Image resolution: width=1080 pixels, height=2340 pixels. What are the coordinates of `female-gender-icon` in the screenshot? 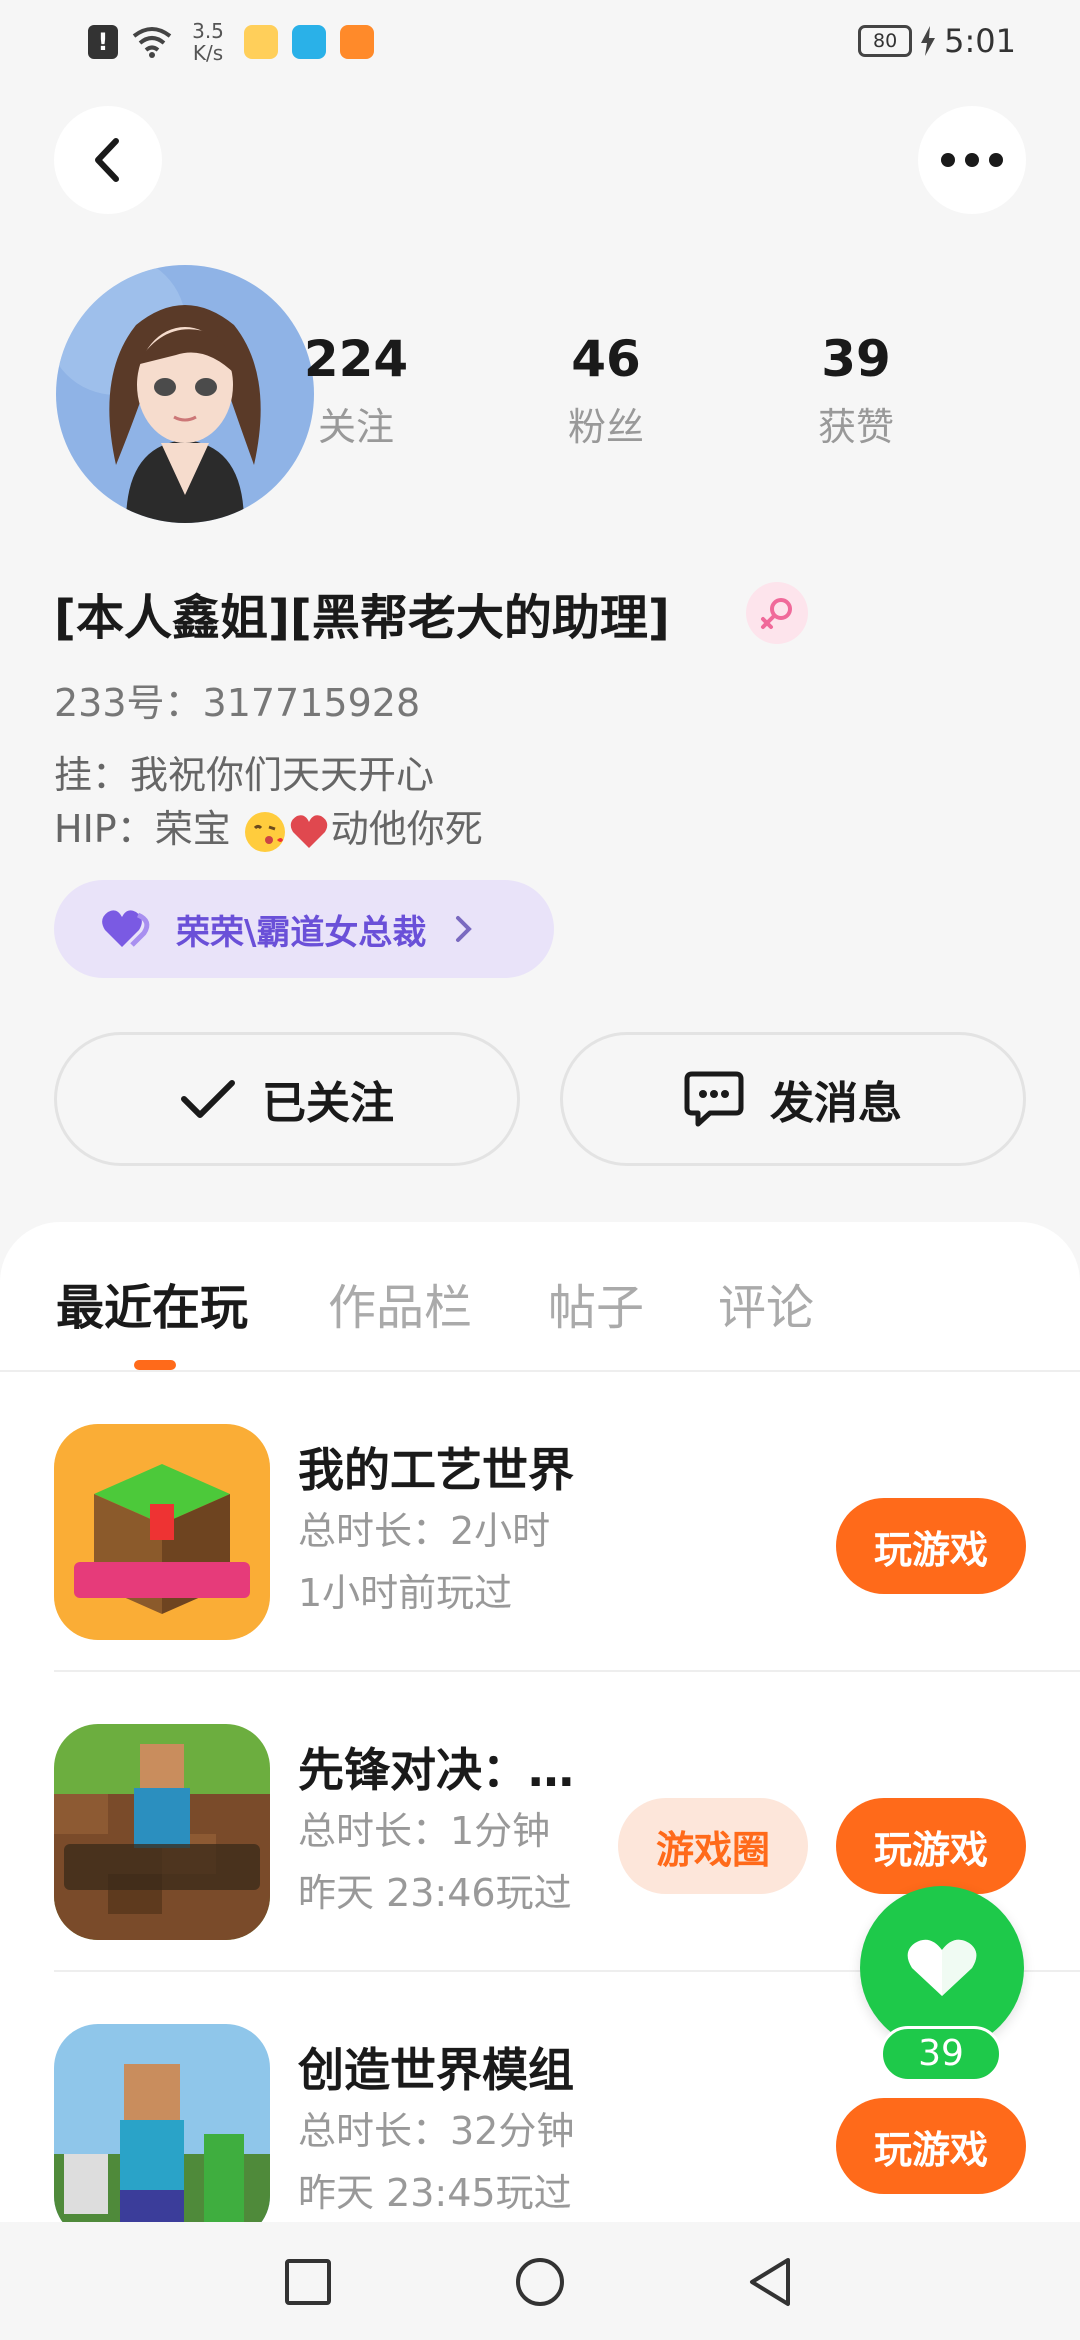 It's located at (777, 613).